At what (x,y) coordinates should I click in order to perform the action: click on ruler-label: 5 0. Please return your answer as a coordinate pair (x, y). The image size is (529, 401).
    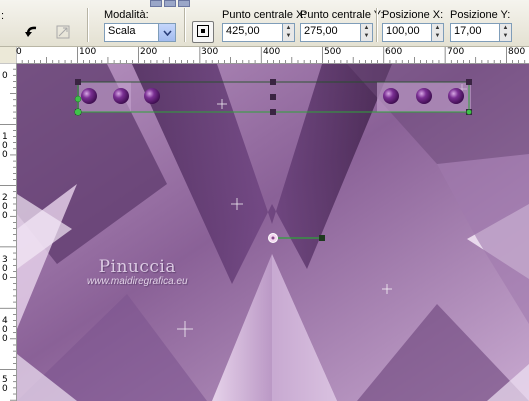
    Looking at the image, I should click on (5, 384).